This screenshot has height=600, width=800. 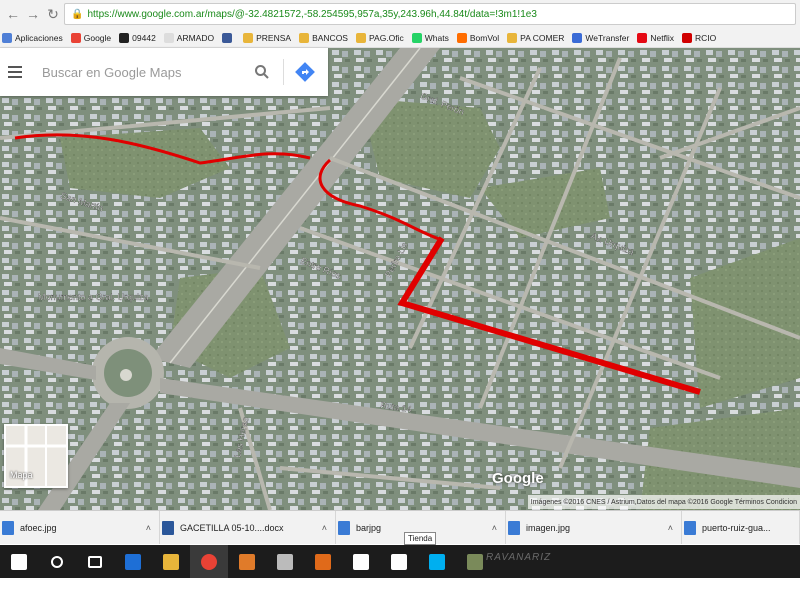 I want to click on watermark: RAVANARIZ, so click(x=519, y=557).